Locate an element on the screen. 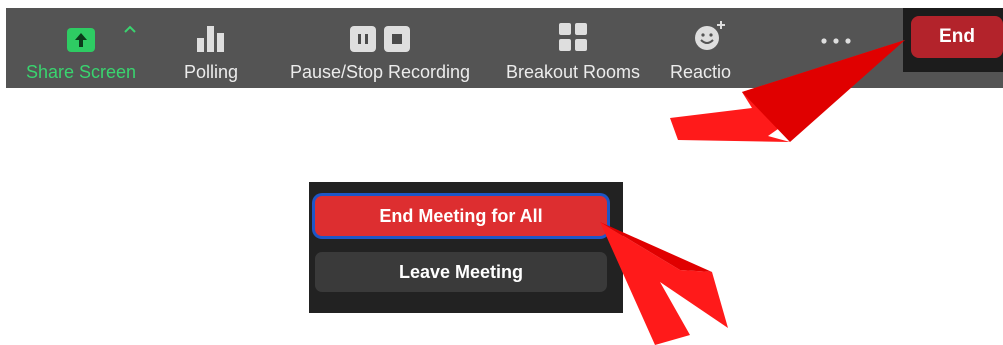 Image resolution: width=1003 pixels, height=345 pixels. polling-button: Polling is located at coordinates (211, 48).